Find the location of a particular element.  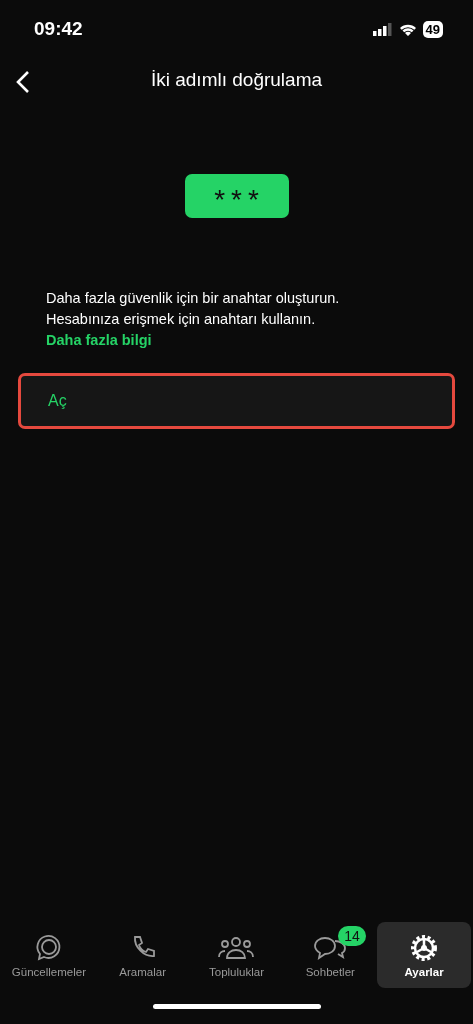

key-badge: *** is located at coordinates (236, 196).